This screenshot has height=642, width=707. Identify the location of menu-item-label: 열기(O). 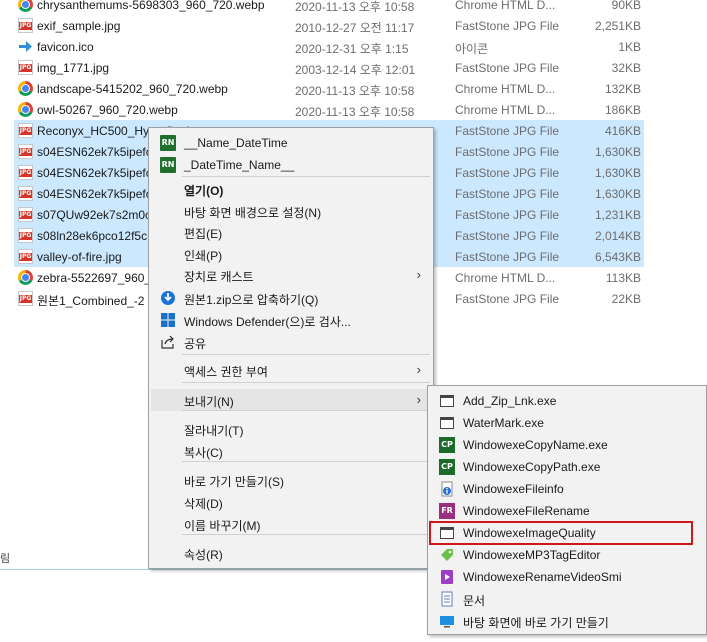
(204, 191).